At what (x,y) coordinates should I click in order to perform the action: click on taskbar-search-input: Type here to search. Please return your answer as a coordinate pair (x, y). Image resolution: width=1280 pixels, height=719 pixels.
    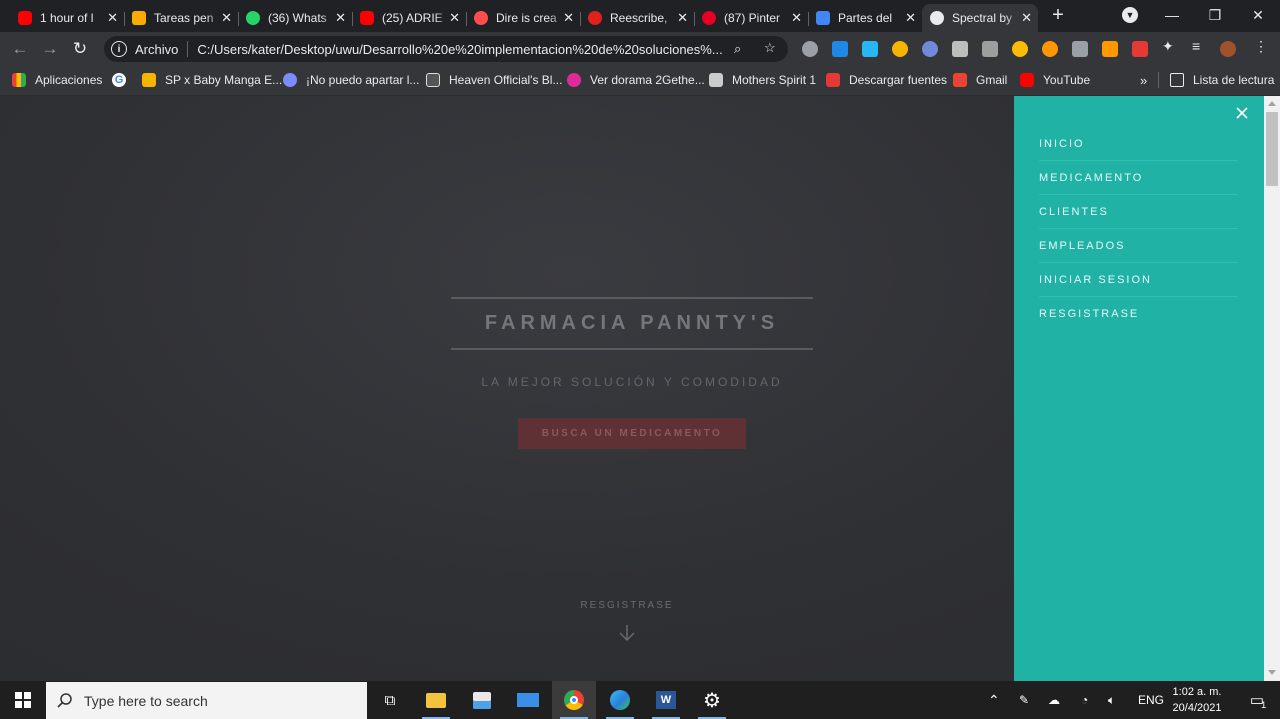
    Looking at the image, I should click on (206, 700).